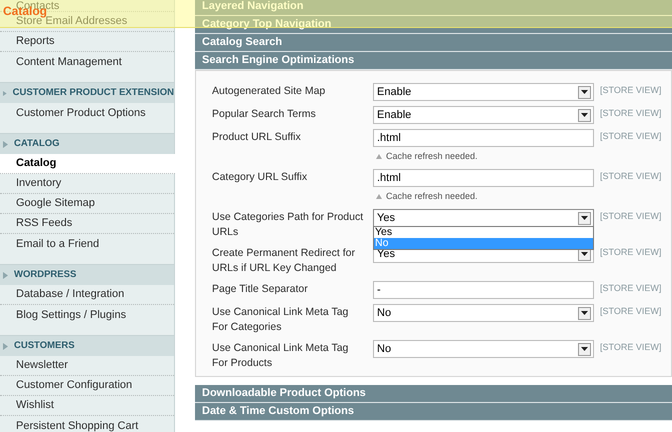  Describe the element at coordinates (87, 184) in the screenshot. I see `sidebar-item: Inventory` at that location.